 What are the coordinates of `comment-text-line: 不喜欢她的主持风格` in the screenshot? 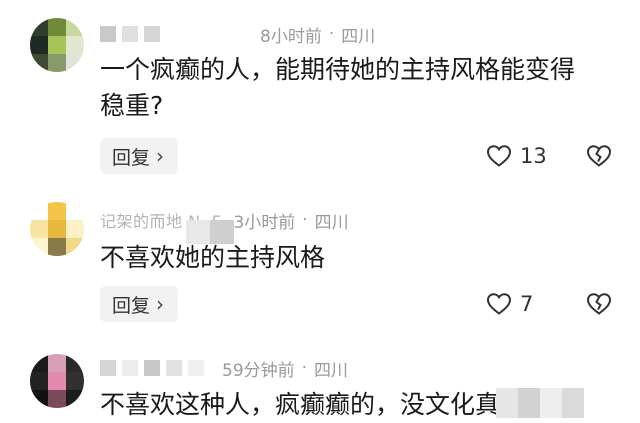 It's located at (213, 257).